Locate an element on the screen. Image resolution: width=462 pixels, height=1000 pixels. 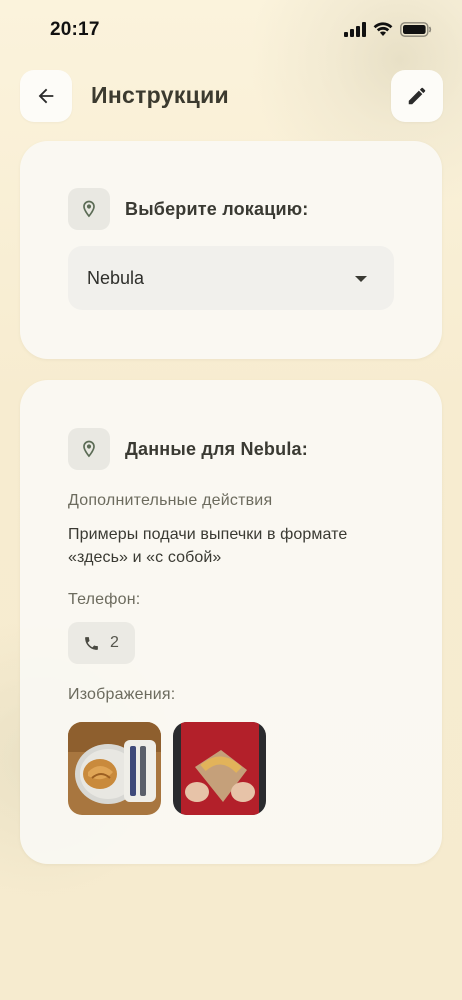
details-icon-box is located at coordinates (89, 449).